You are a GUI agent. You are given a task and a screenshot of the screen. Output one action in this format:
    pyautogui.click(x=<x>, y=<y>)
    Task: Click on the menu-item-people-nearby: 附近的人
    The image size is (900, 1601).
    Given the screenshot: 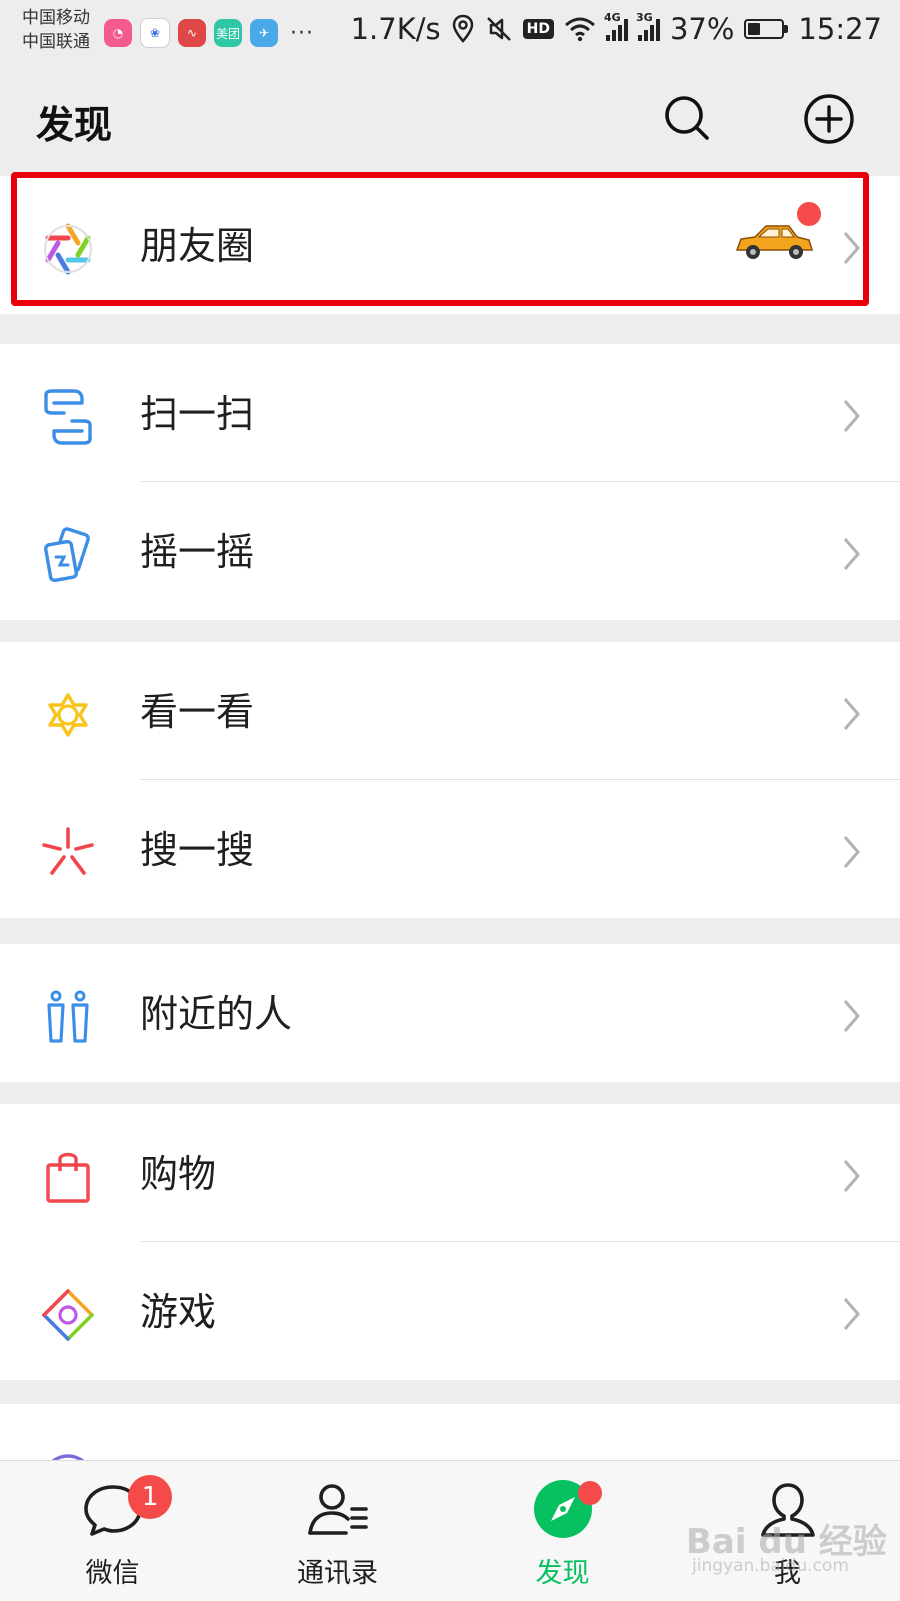 What is the action you would take?
    pyautogui.click(x=450, y=1013)
    